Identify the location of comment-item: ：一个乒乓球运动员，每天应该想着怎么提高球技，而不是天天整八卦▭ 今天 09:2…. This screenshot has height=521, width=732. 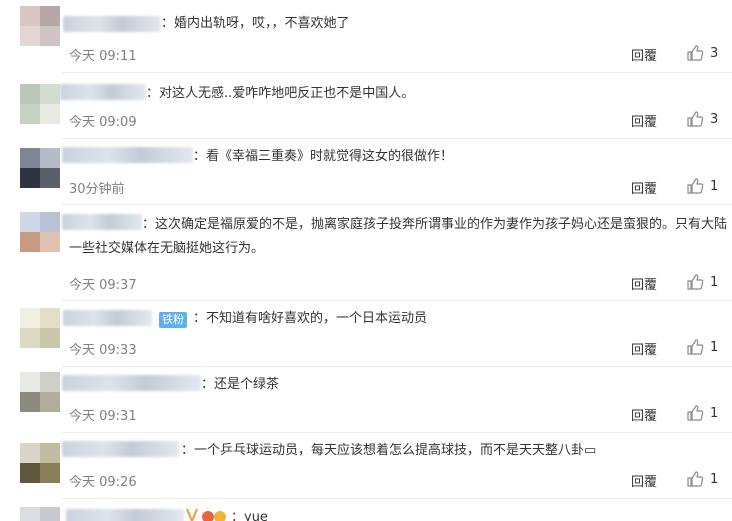
(366, 466).